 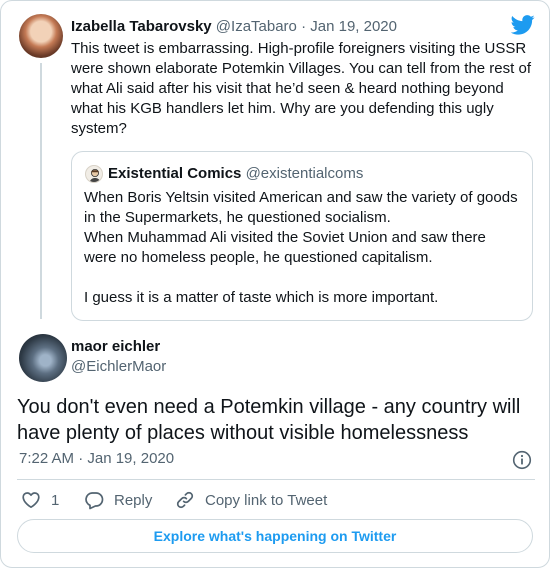 I want to click on reply-bubble-icon, so click(x=94, y=501).